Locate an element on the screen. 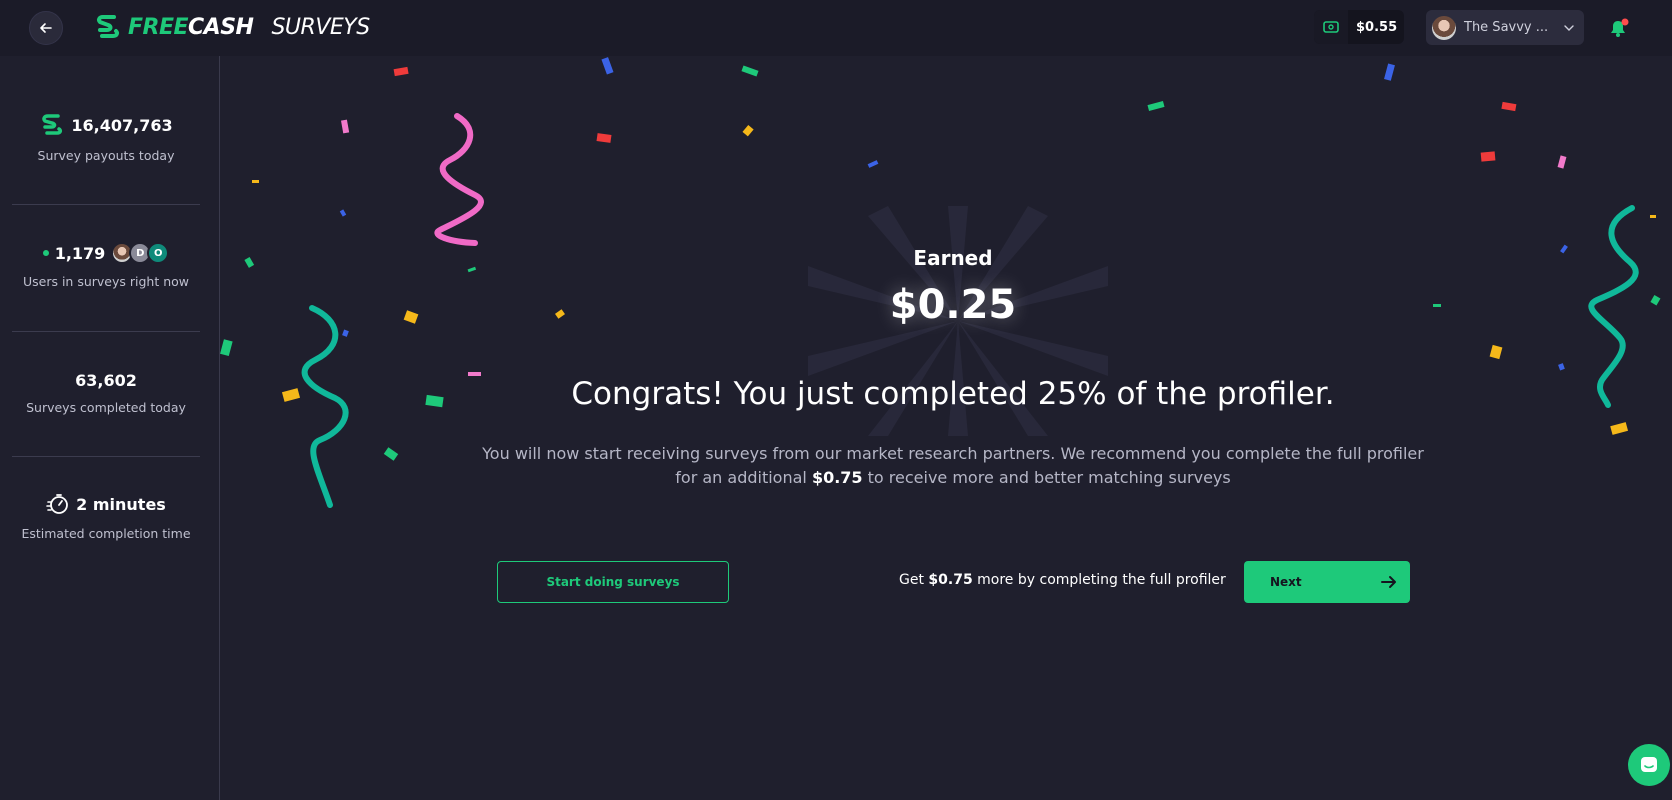 Image resolution: width=1672 pixels, height=800 pixels. stat-value: 1,179 is located at coordinates (80, 253).